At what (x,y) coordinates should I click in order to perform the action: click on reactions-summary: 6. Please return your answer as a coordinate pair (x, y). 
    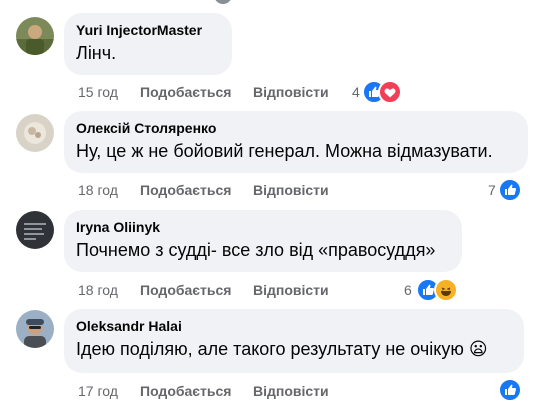
    Looking at the image, I should click on (434, 290).